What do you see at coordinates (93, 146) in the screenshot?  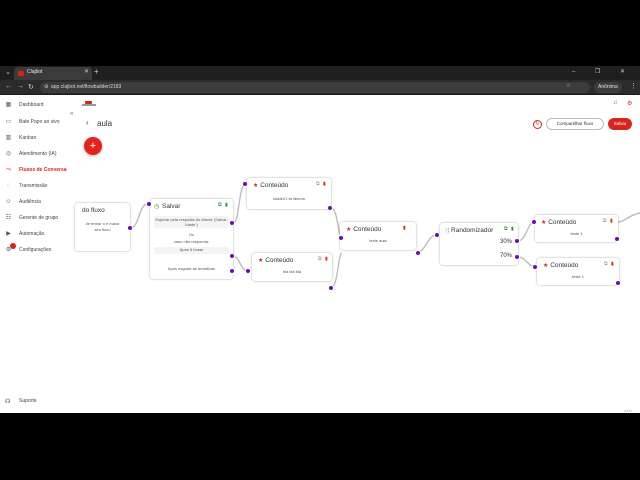 I see `add-node-button: +` at bounding box center [93, 146].